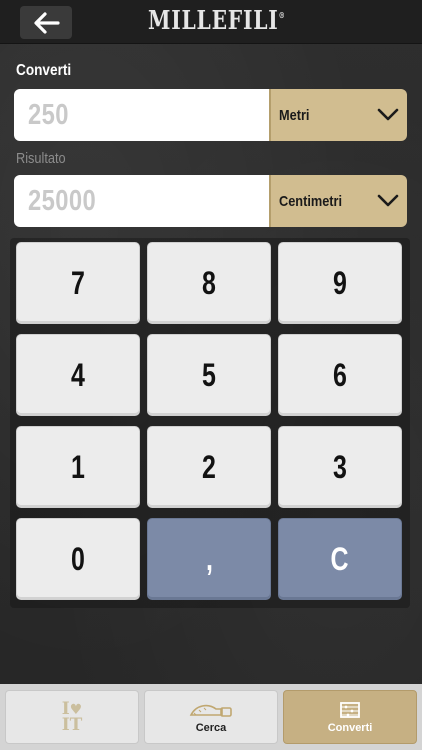 This screenshot has height=750, width=422. What do you see at coordinates (62, 200) in the screenshot?
I see `result-value: 25000` at bounding box center [62, 200].